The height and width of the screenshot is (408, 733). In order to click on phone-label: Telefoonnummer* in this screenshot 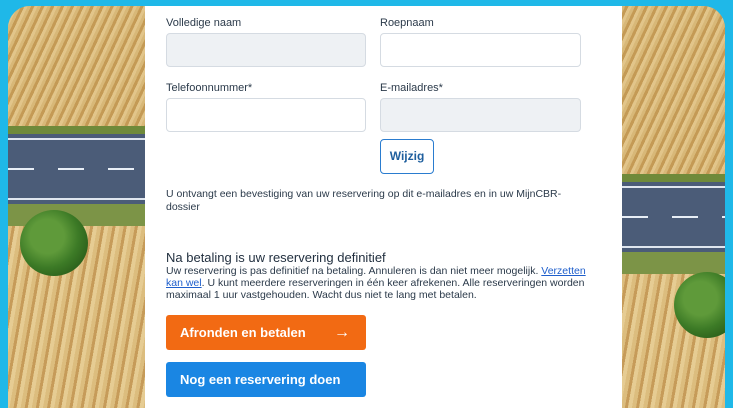, I will do `click(209, 88)`.